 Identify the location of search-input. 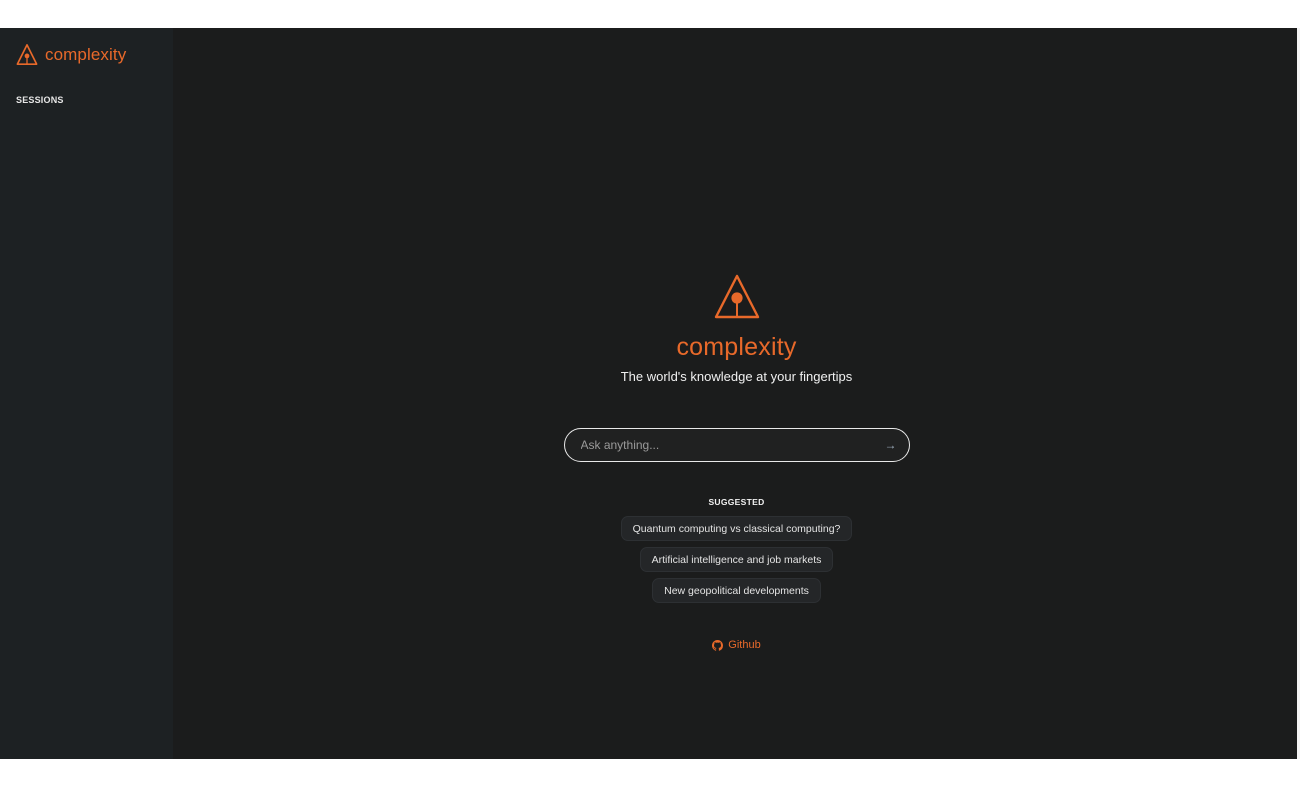
(720, 445).